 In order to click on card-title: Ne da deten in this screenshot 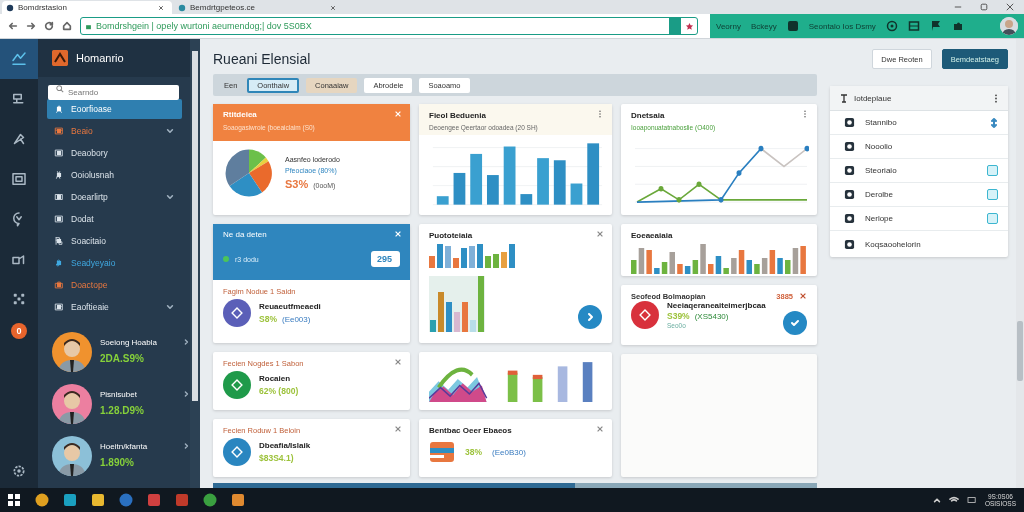, I will do `click(245, 234)`.